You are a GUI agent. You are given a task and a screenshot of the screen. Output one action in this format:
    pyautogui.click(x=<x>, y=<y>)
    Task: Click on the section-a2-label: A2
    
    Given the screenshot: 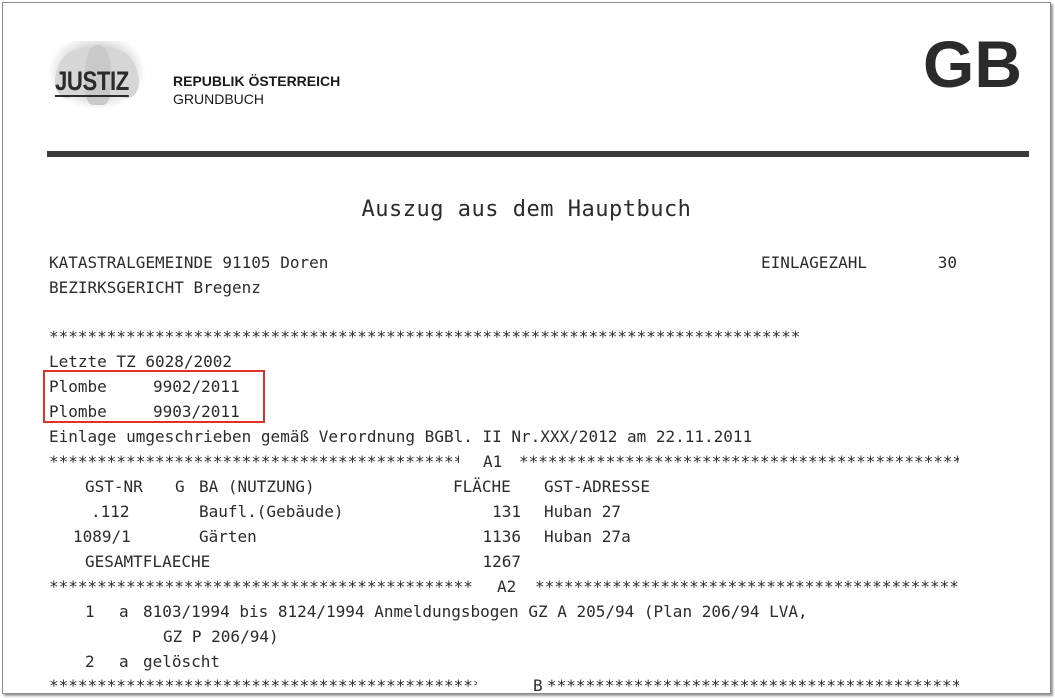 What is the action you would take?
    pyautogui.click(x=507, y=586)
    